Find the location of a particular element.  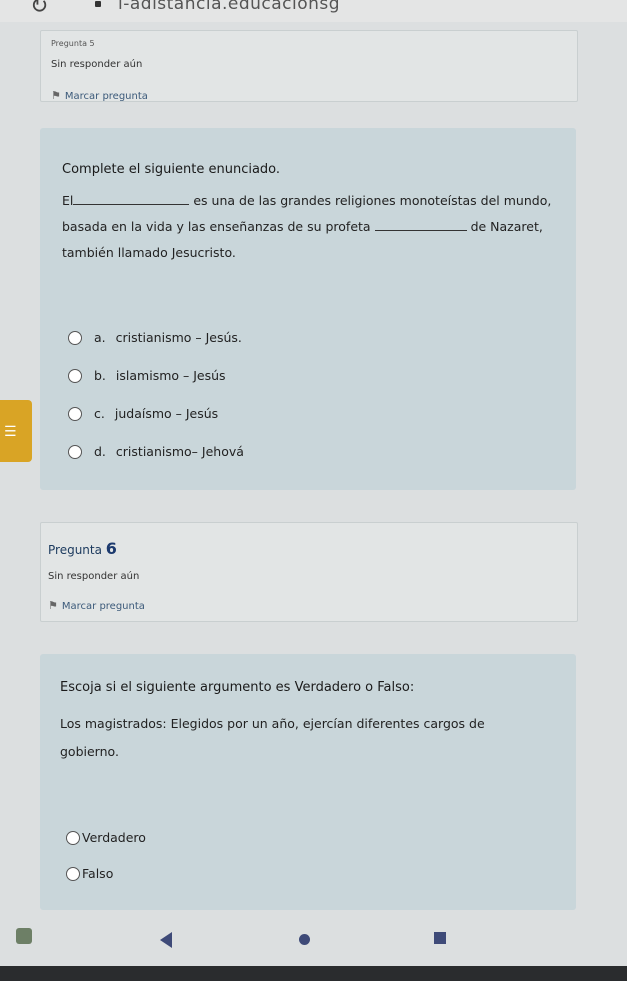

answer-option-falso: Falso is located at coordinates (89, 873).